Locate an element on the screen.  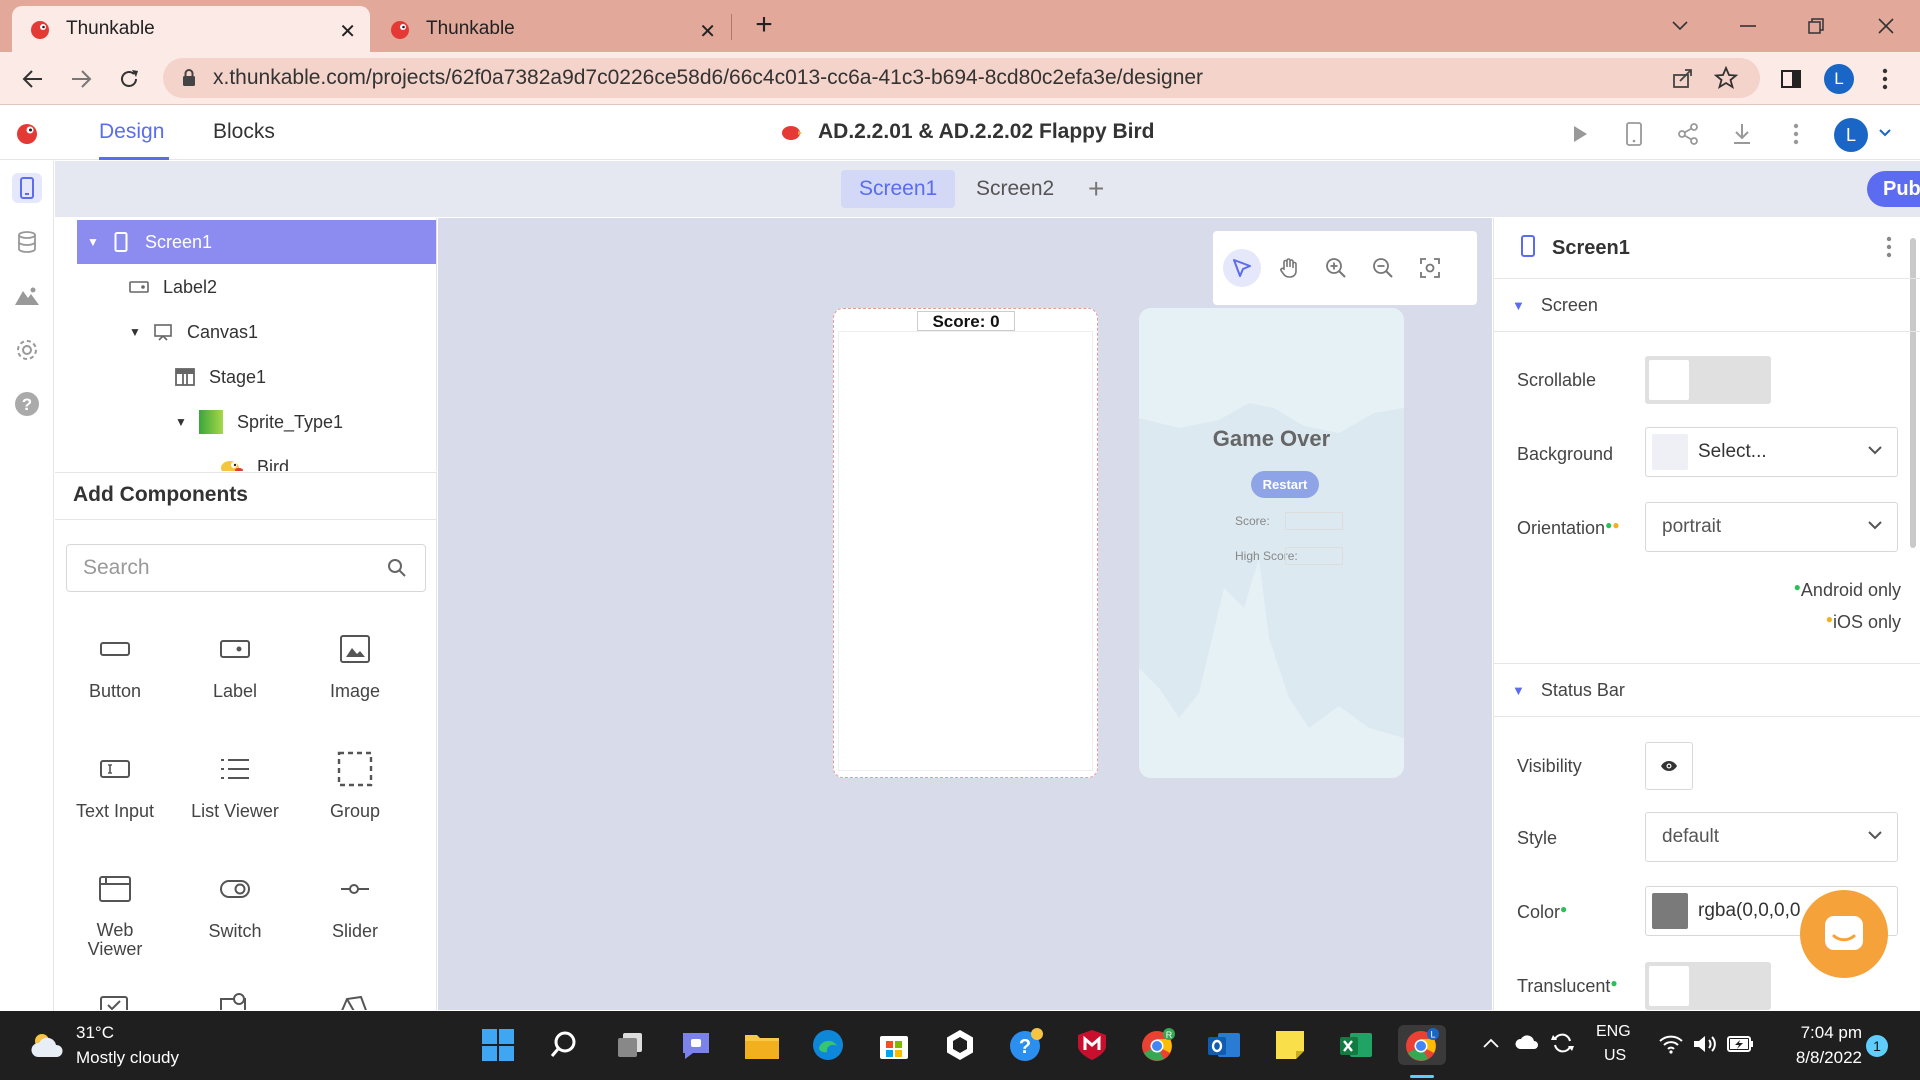
reload-icon is located at coordinates (129, 79).